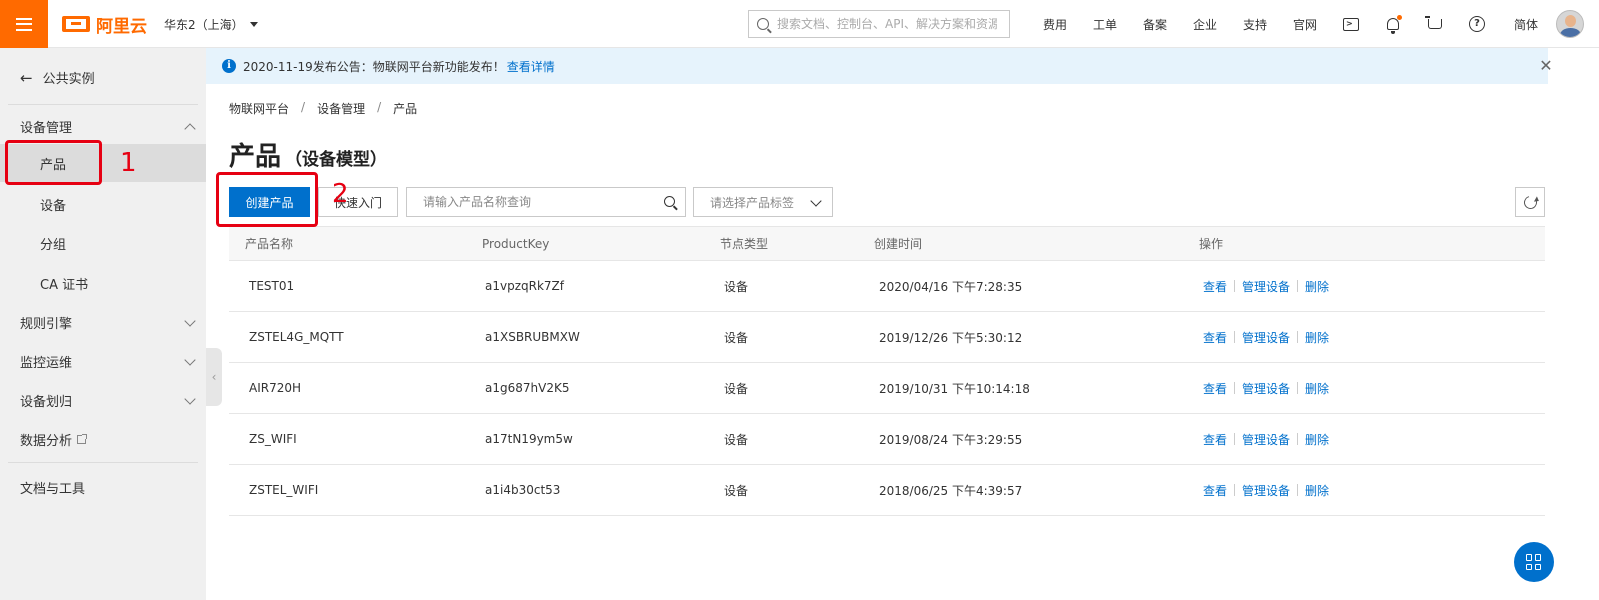 This screenshot has width=1599, height=600. I want to click on caret-down-icon, so click(253, 24).